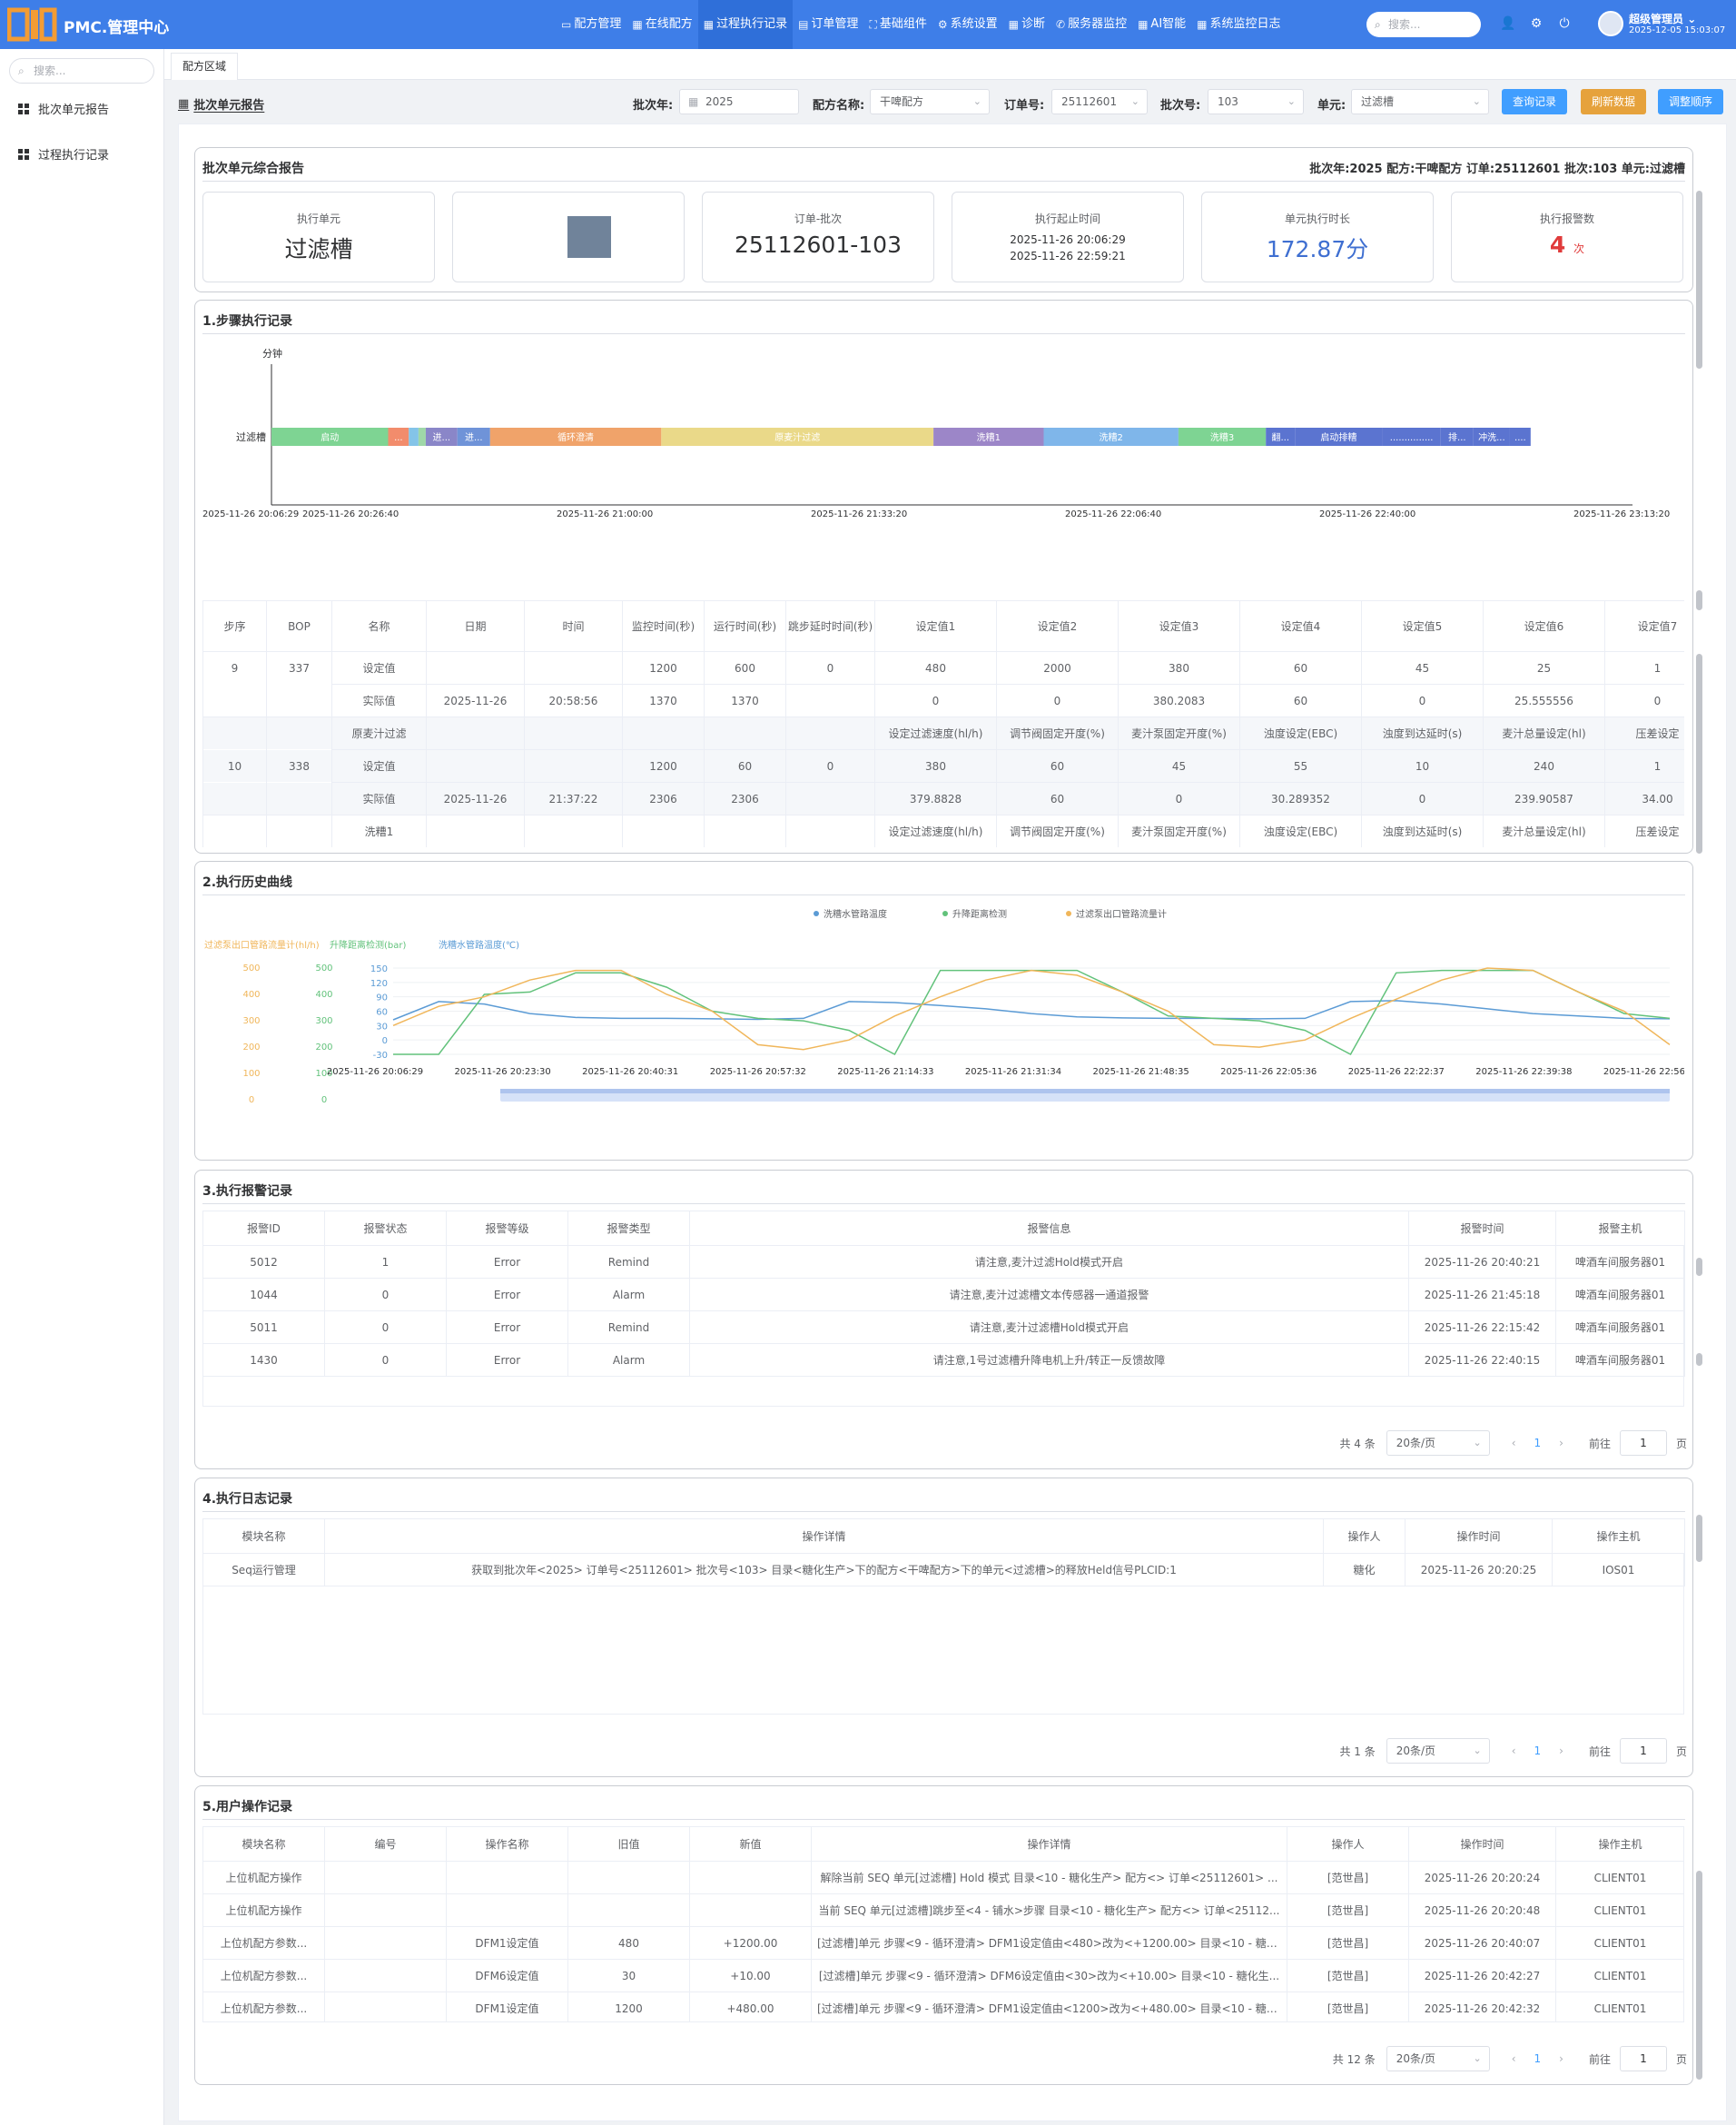 This screenshot has height=2125, width=1736. What do you see at coordinates (1699, 600) in the screenshot?
I see `steps-scrollbar` at bounding box center [1699, 600].